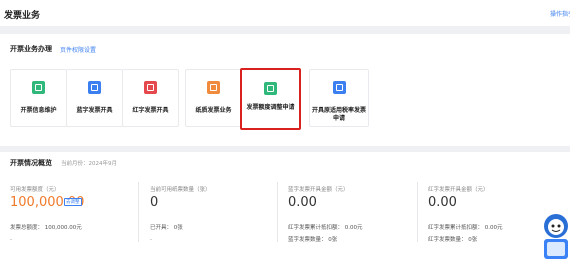 The image size is (570, 261). What do you see at coordinates (73, 202) in the screenshot?
I see `adjust-quota-button: 去调整` at bounding box center [73, 202].